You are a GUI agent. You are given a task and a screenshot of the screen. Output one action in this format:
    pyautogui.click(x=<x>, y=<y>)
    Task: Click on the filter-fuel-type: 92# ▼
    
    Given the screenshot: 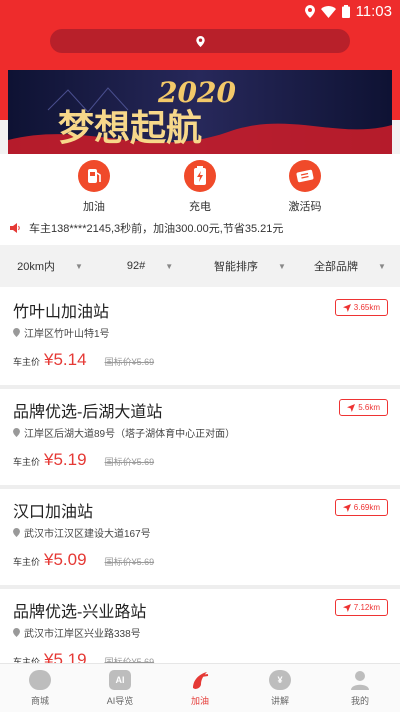 What is the action you would take?
    pyautogui.click(x=150, y=266)
    